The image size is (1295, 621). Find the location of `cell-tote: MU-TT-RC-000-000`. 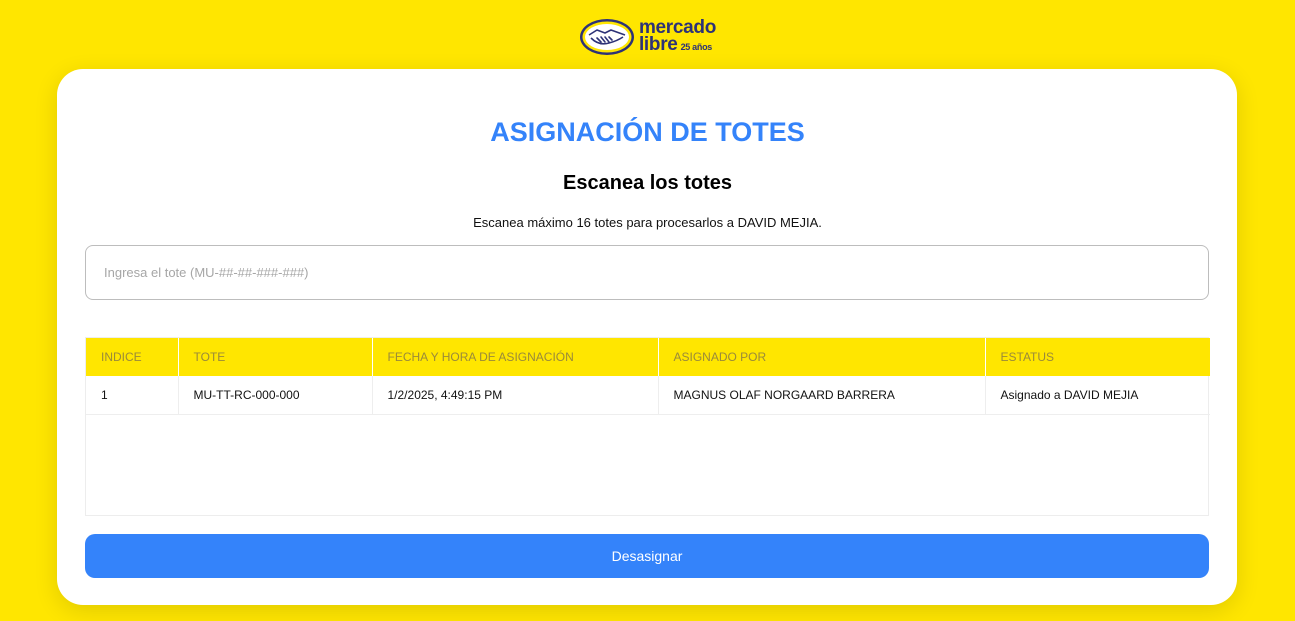

cell-tote: MU-TT-RC-000-000 is located at coordinates (275, 395).